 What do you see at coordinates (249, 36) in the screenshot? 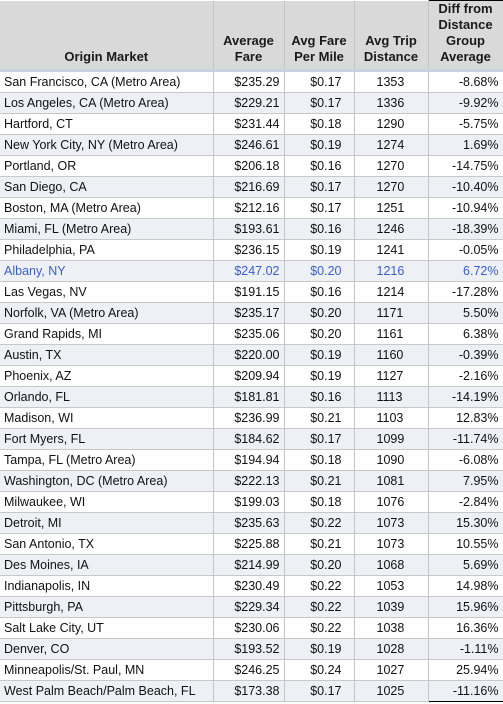
I see `header-average-fare: Average Fare` at bounding box center [249, 36].